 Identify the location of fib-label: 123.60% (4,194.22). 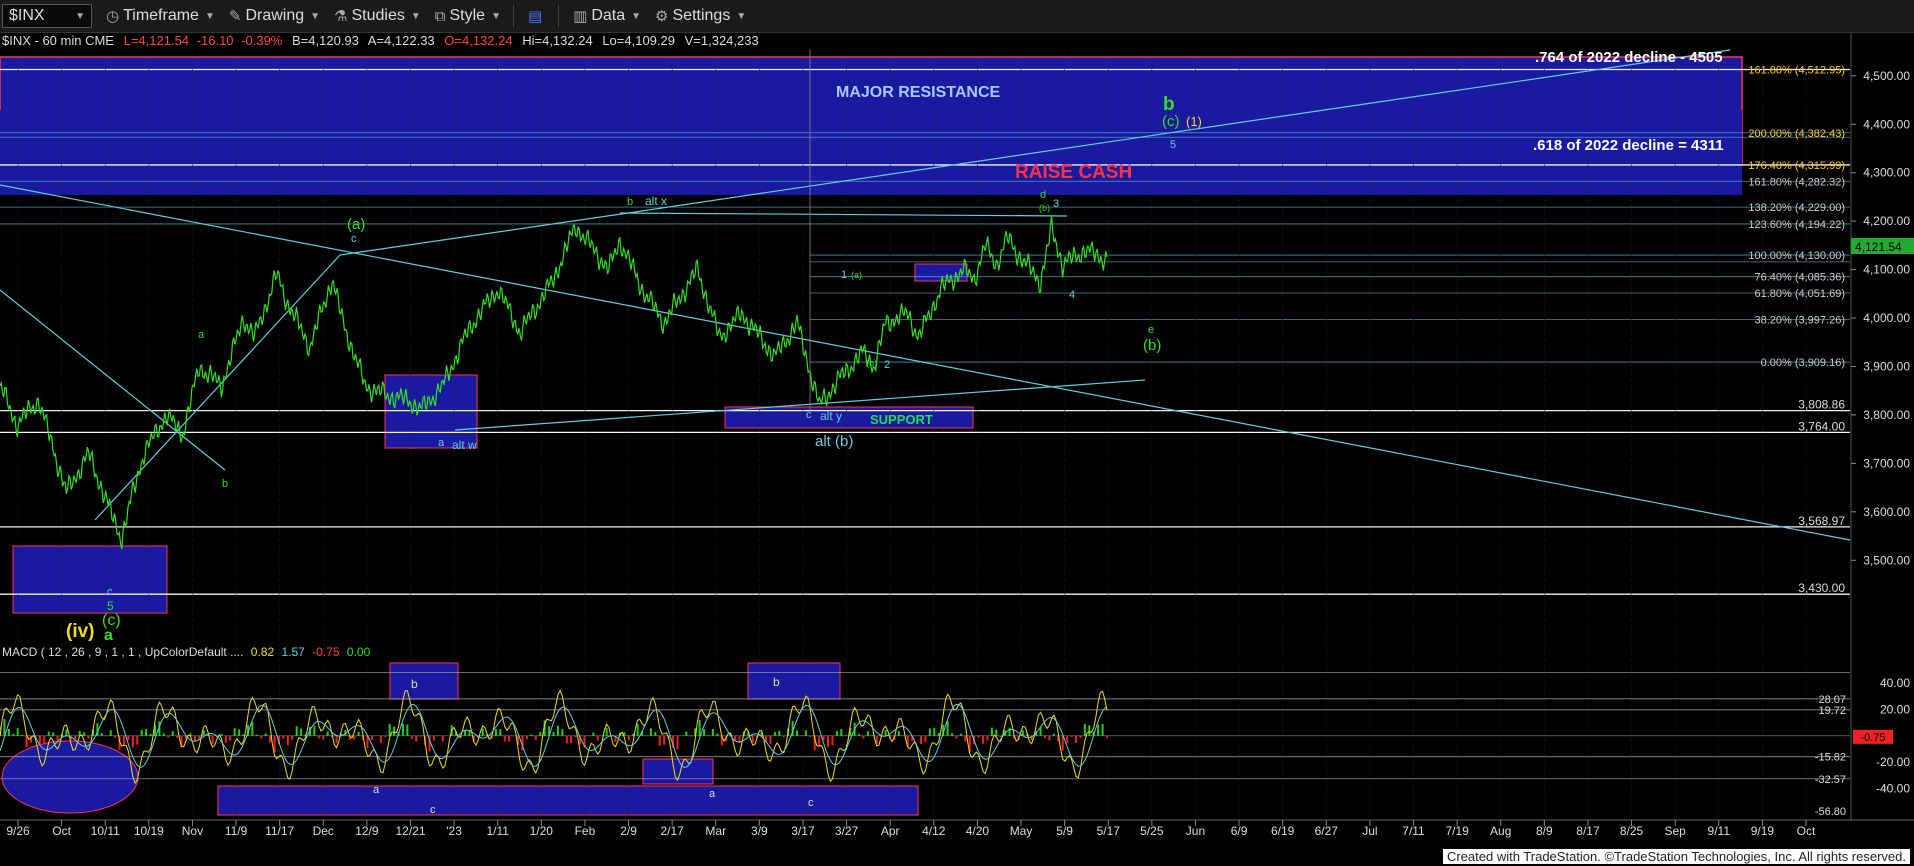
(1796, 225).